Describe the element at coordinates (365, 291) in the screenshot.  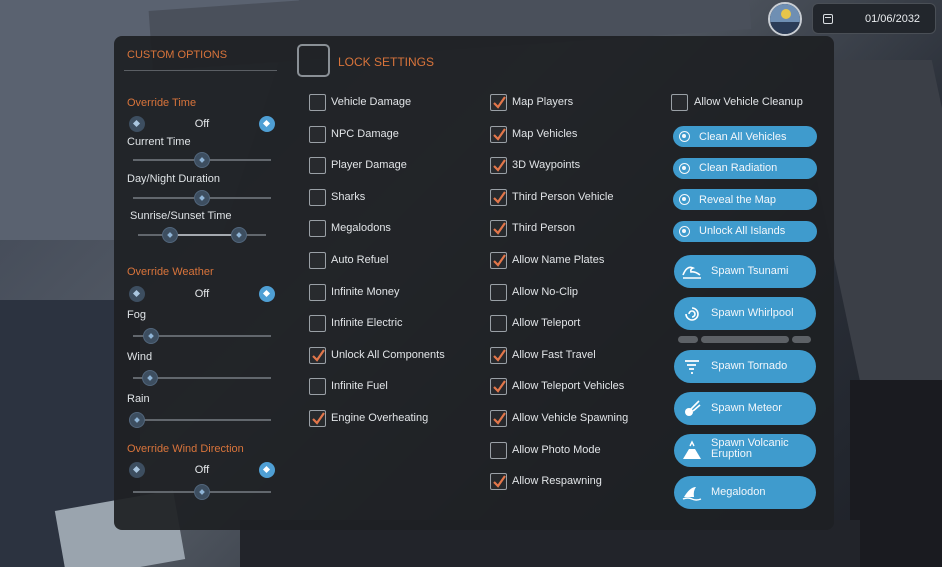
I see `col1-label: Infinite Money` at that location.